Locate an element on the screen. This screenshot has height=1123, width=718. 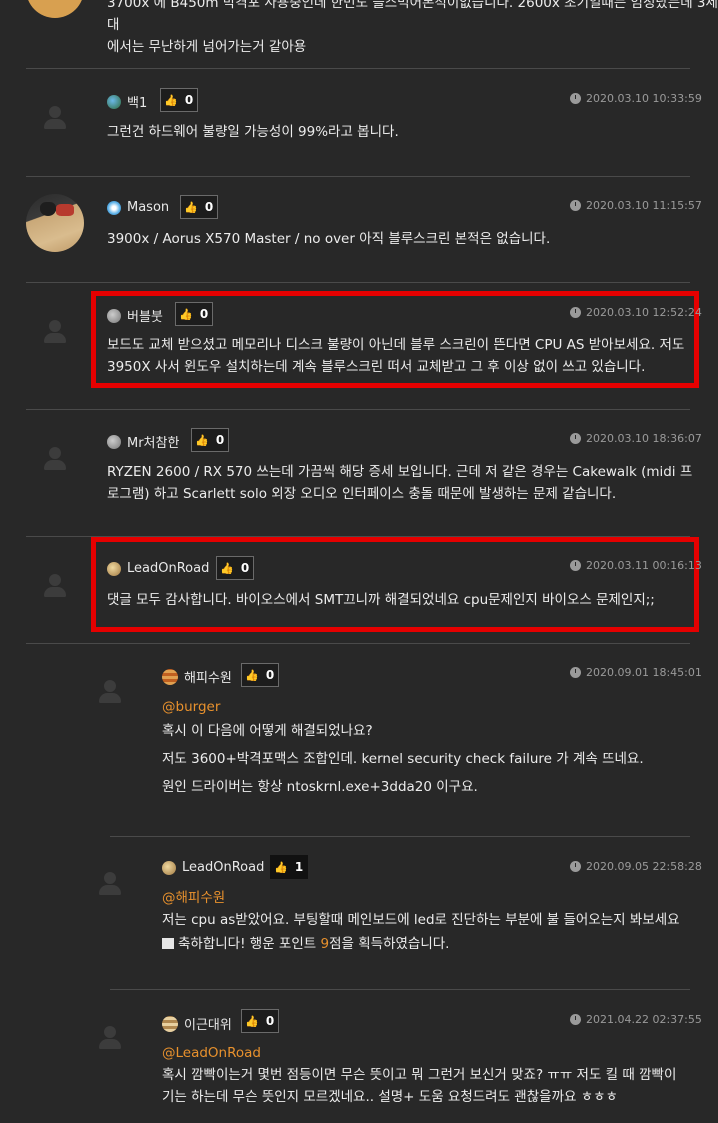
comment-date: 2020.03.10 10:33:59 is located at coordinates (636, 98).